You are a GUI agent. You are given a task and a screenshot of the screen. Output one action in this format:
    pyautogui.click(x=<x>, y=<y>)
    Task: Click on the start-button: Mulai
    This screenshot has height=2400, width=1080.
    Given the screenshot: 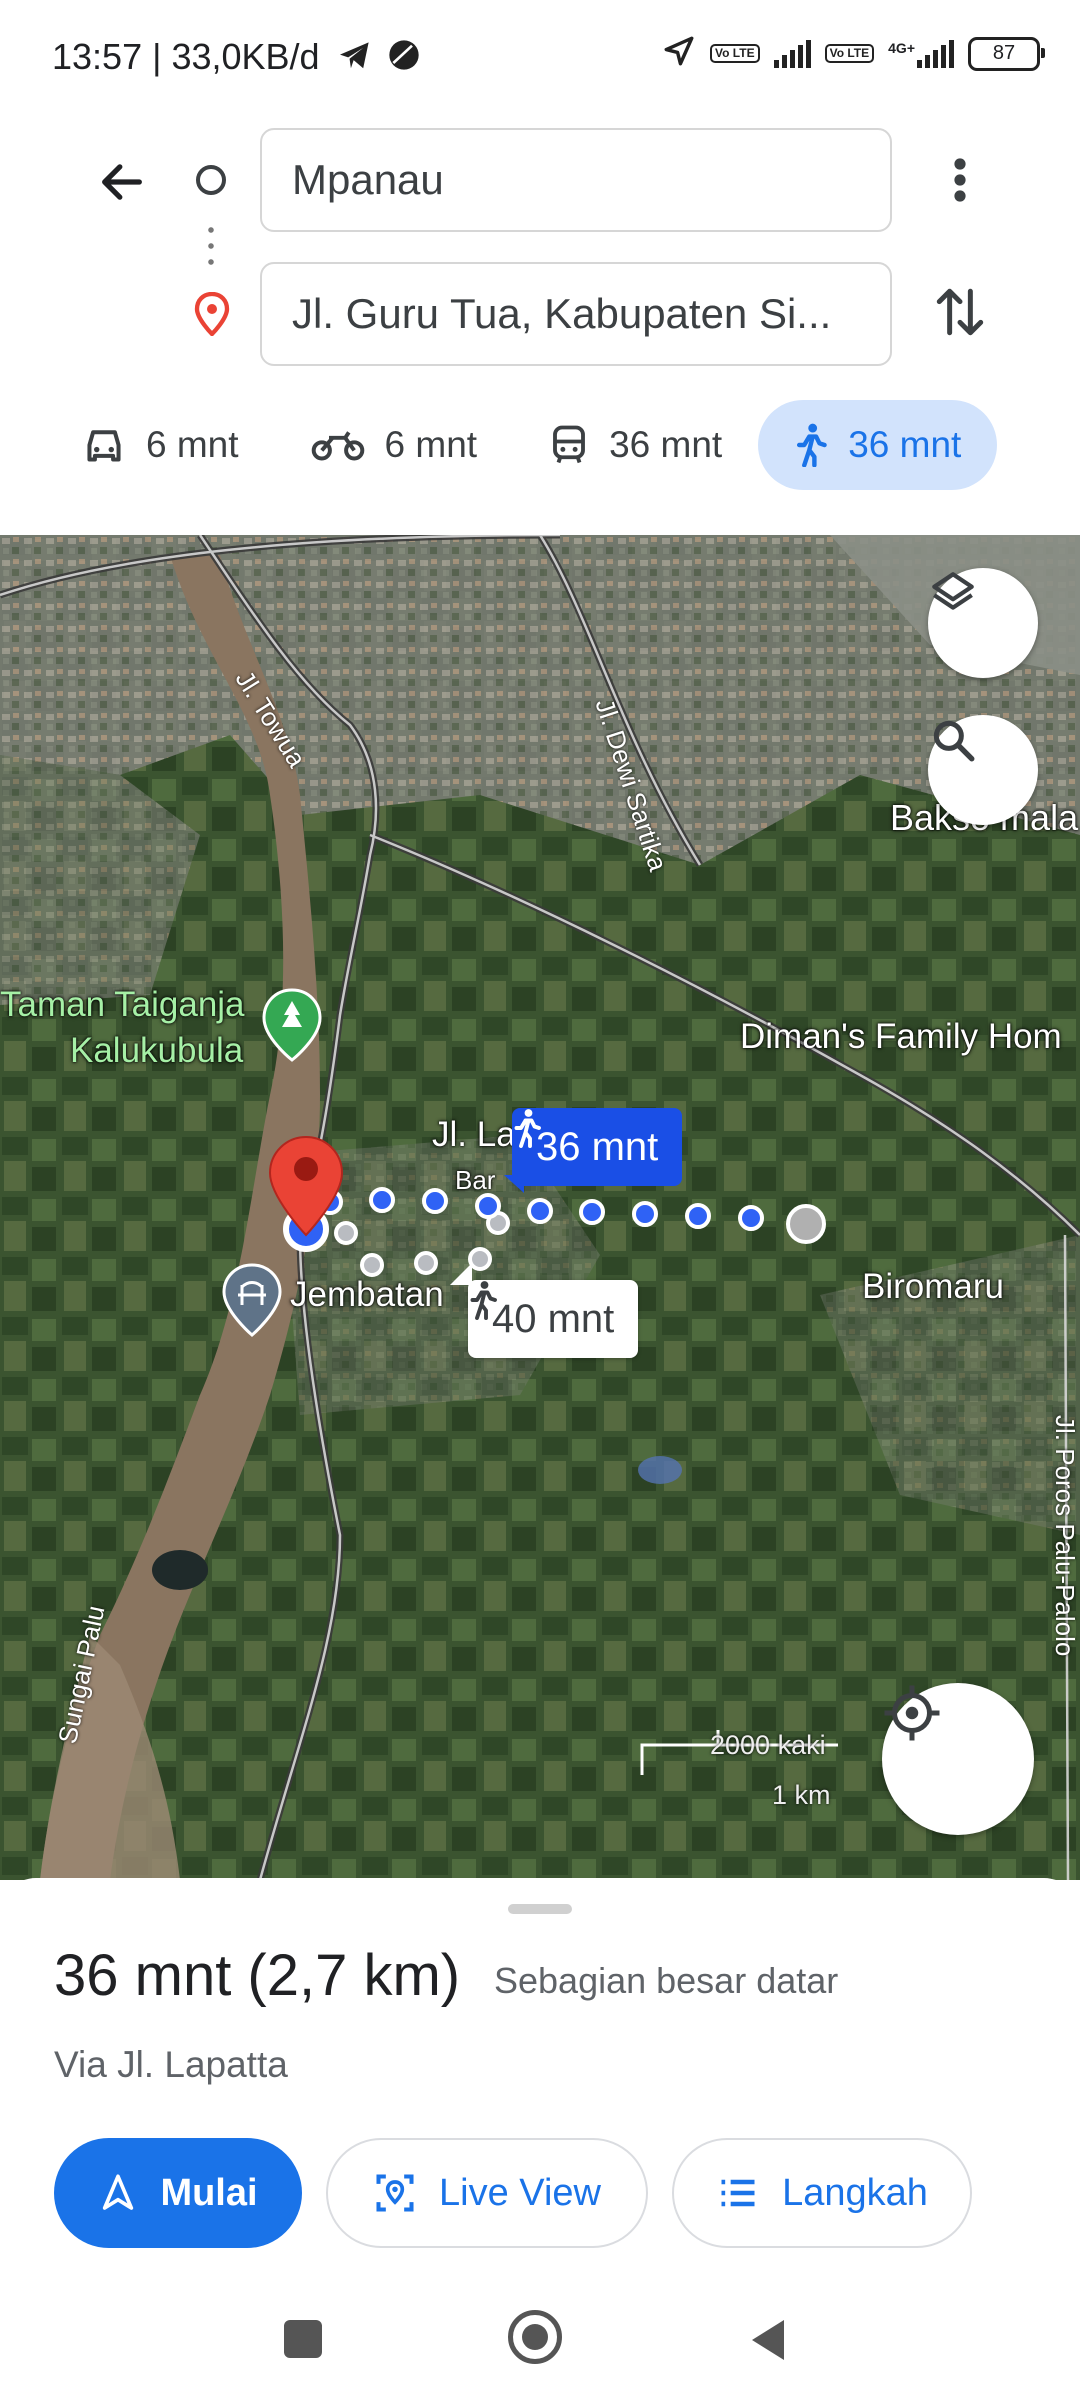 What is the action you would take?
    pyautogui.click(x=178, y=2193)
    